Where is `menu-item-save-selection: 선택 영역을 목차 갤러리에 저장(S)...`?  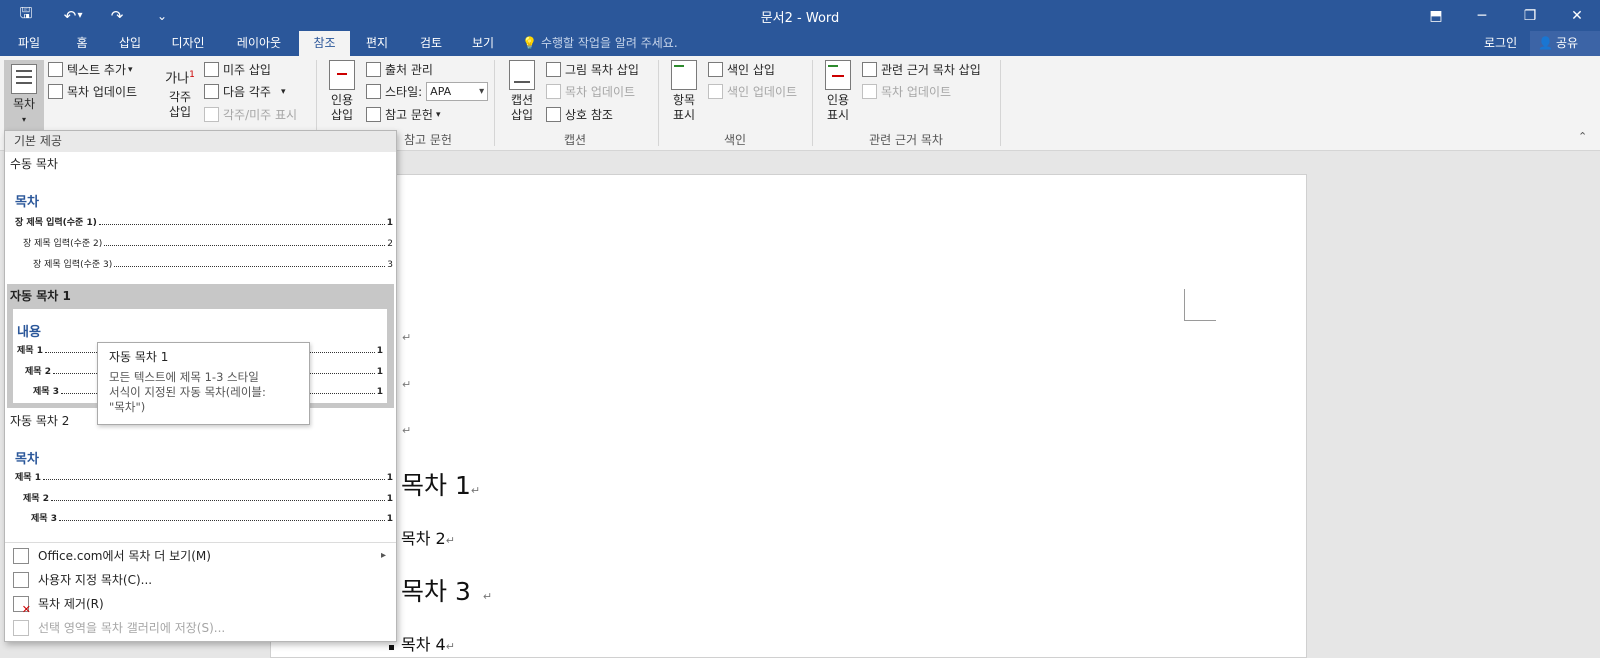
menu-item-save-selection: 선택 영역을 목차 갤러리에 저장(S)... is located at coordinates (200, 627).